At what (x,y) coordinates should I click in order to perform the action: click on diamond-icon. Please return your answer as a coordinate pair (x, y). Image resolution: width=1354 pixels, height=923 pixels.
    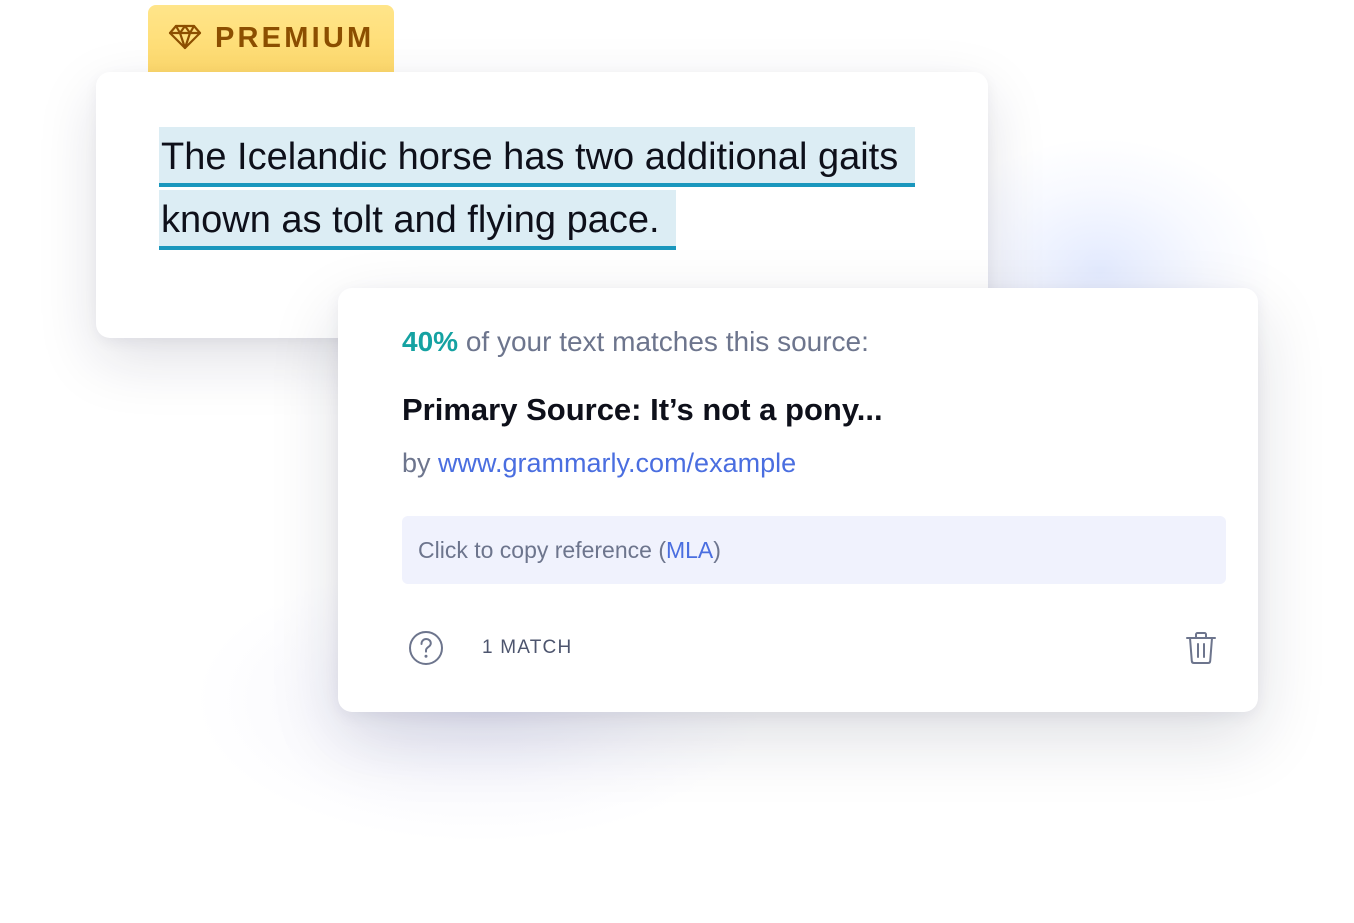
    Looking at the image, I should click on (185, 37).